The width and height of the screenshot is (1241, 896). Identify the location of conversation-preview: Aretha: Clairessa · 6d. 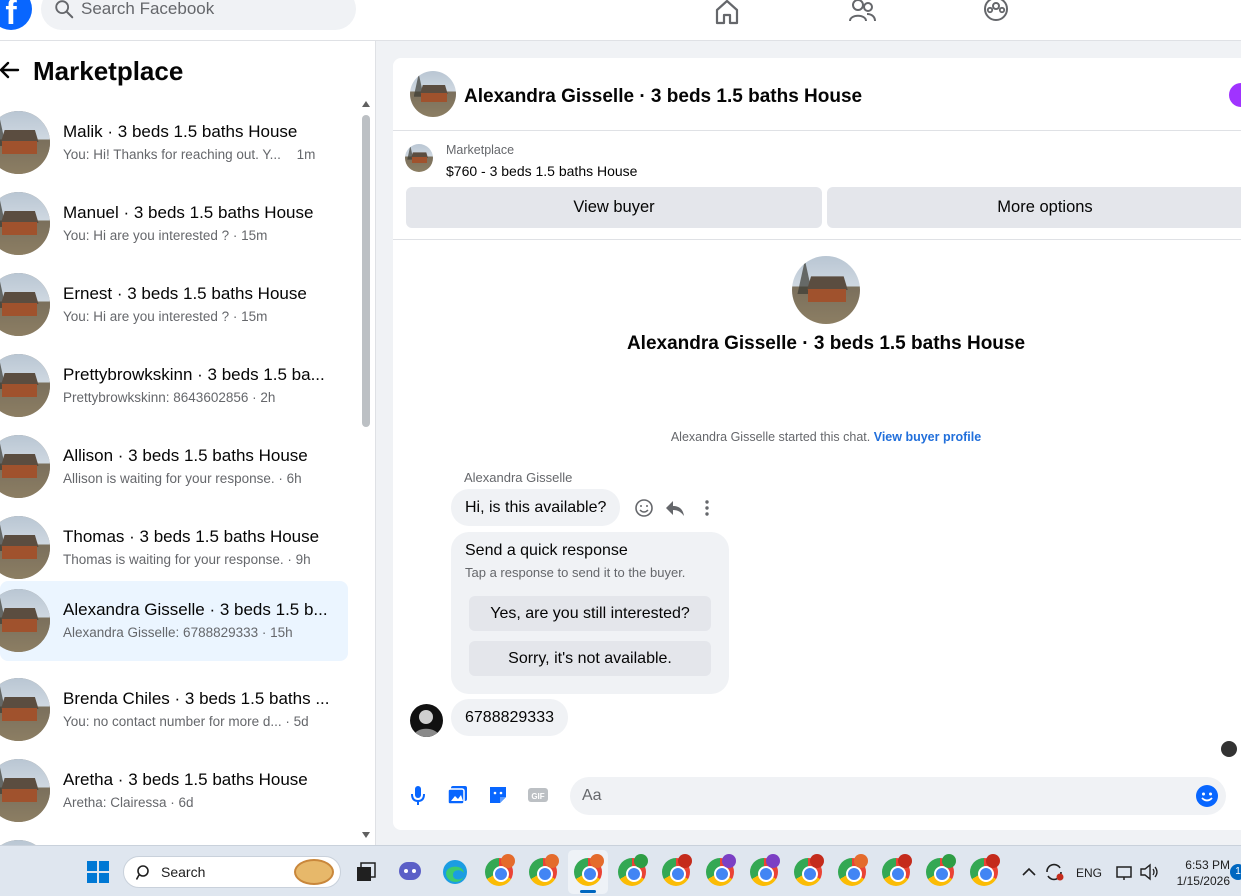
(128, 802).